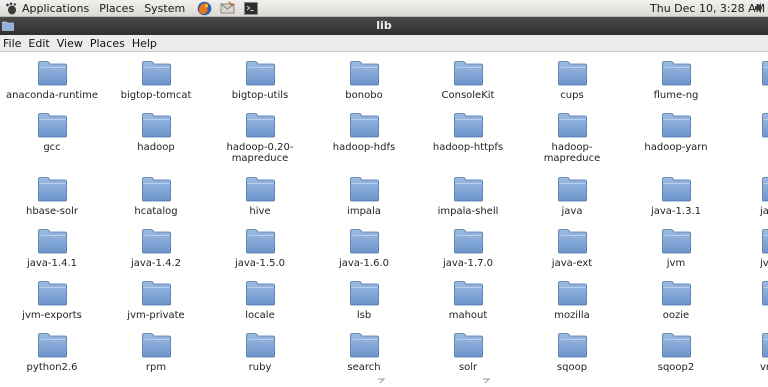 The width and height of the screenshot is (768, 387). I want to click on folder-item: java-1.7.0, so click(468, 248).